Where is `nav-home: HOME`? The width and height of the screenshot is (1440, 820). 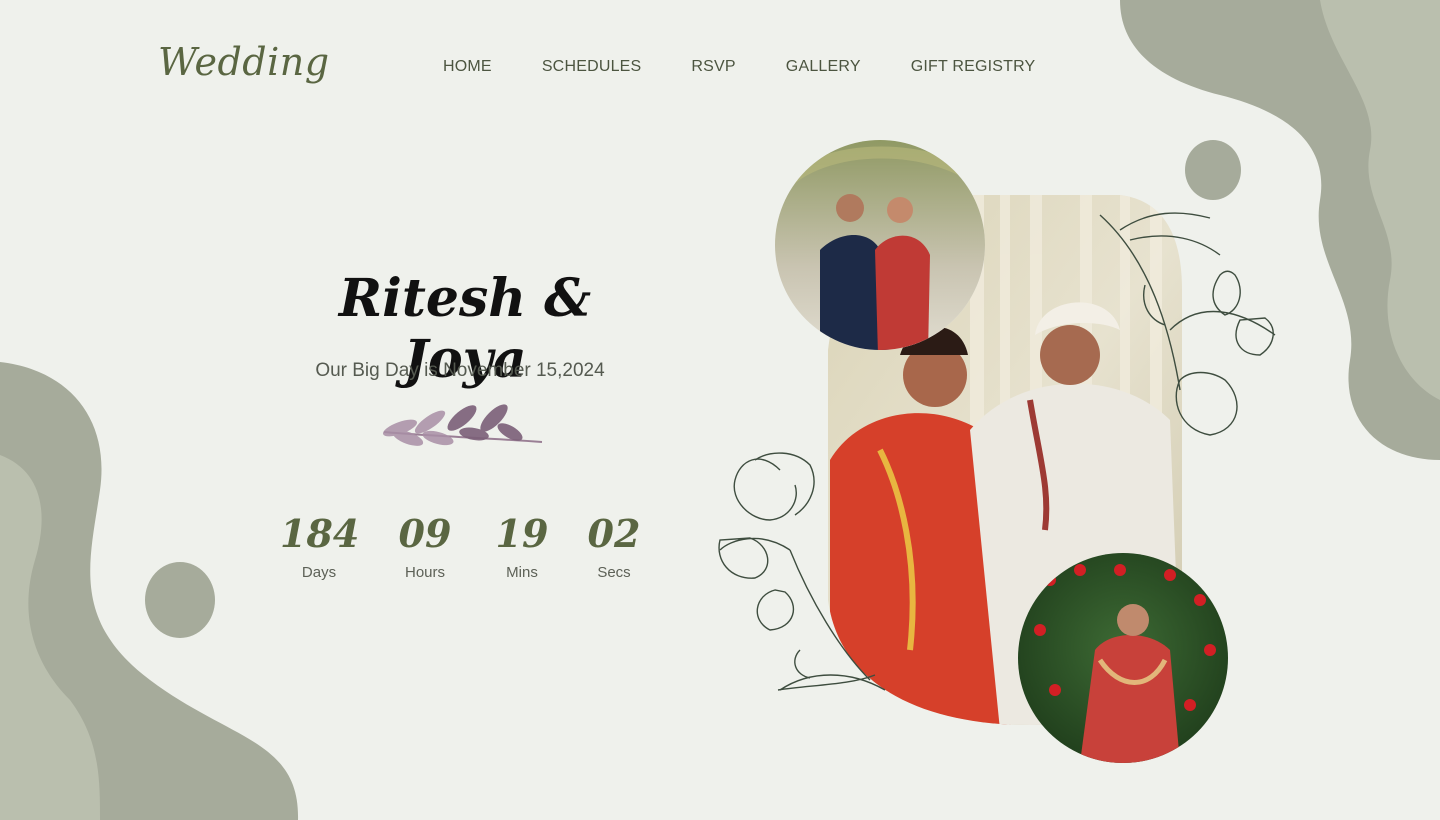
nav-home: HOME is located at coordinates (467, 67).